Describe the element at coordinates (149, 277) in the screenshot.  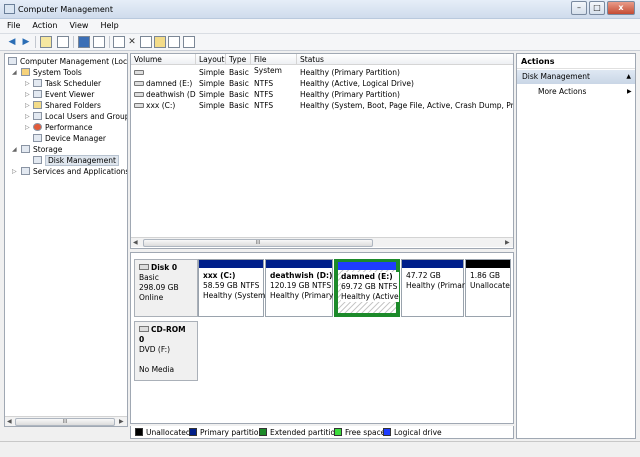
I see `disk-type: Basic` at that location.